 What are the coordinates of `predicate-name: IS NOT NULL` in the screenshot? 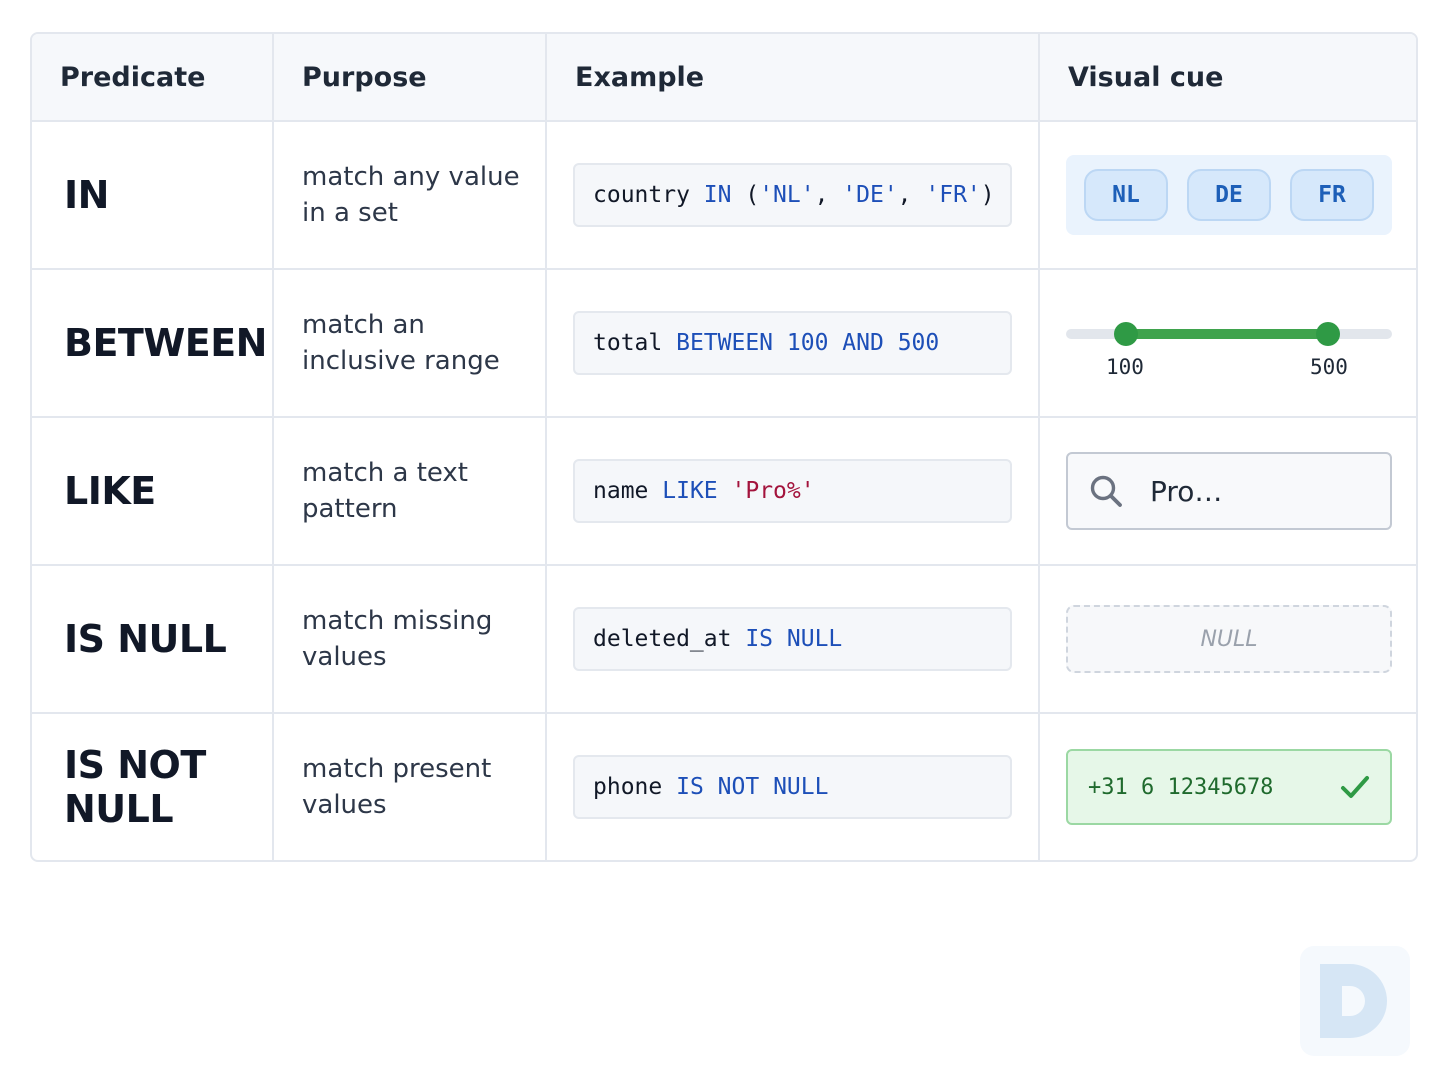 It's located at (135, 787).